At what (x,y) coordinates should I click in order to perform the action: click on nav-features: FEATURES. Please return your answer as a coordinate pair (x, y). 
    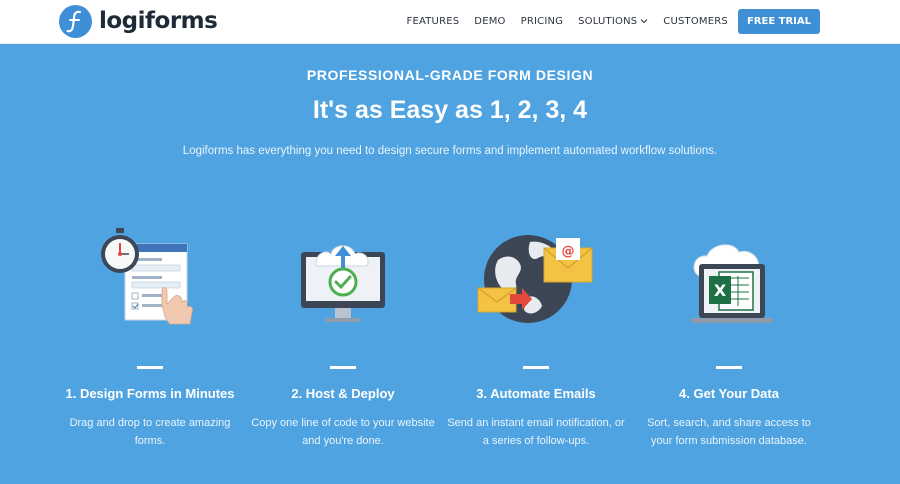
    Looking at the image, I should click on (433, 21).